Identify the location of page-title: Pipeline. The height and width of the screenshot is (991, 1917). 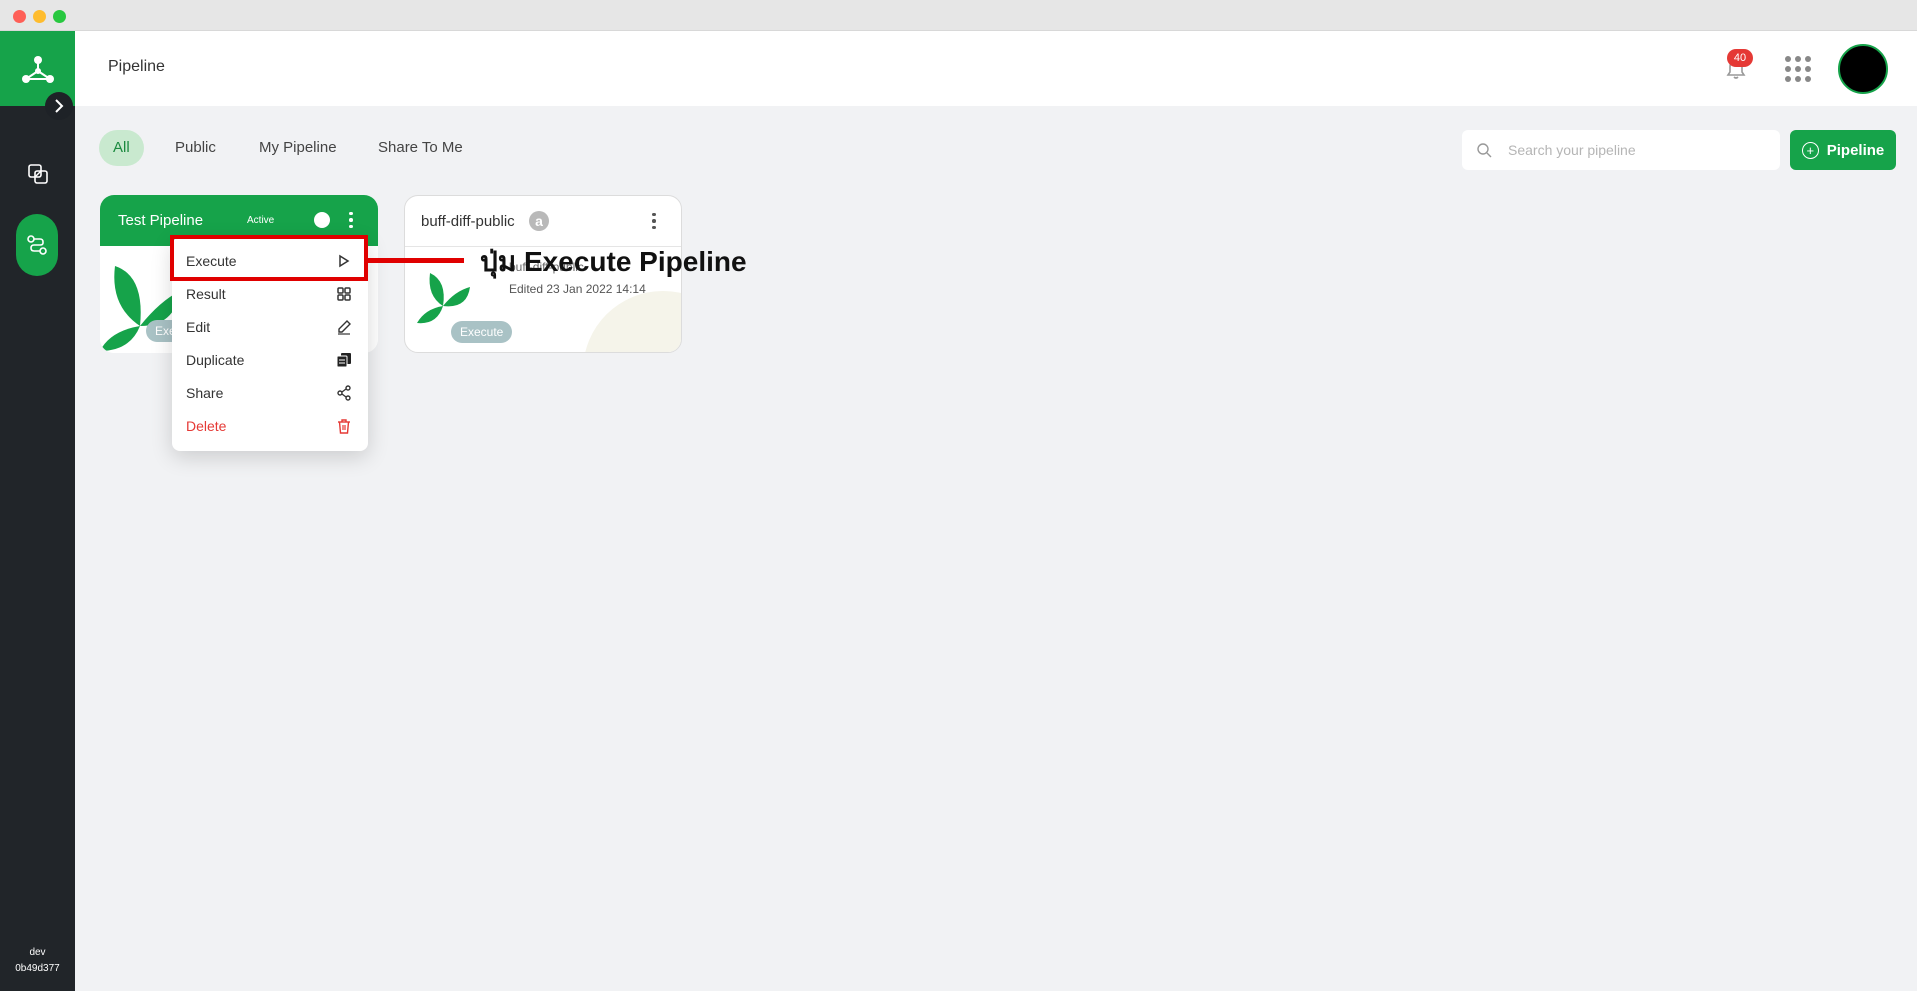
(136, 66).